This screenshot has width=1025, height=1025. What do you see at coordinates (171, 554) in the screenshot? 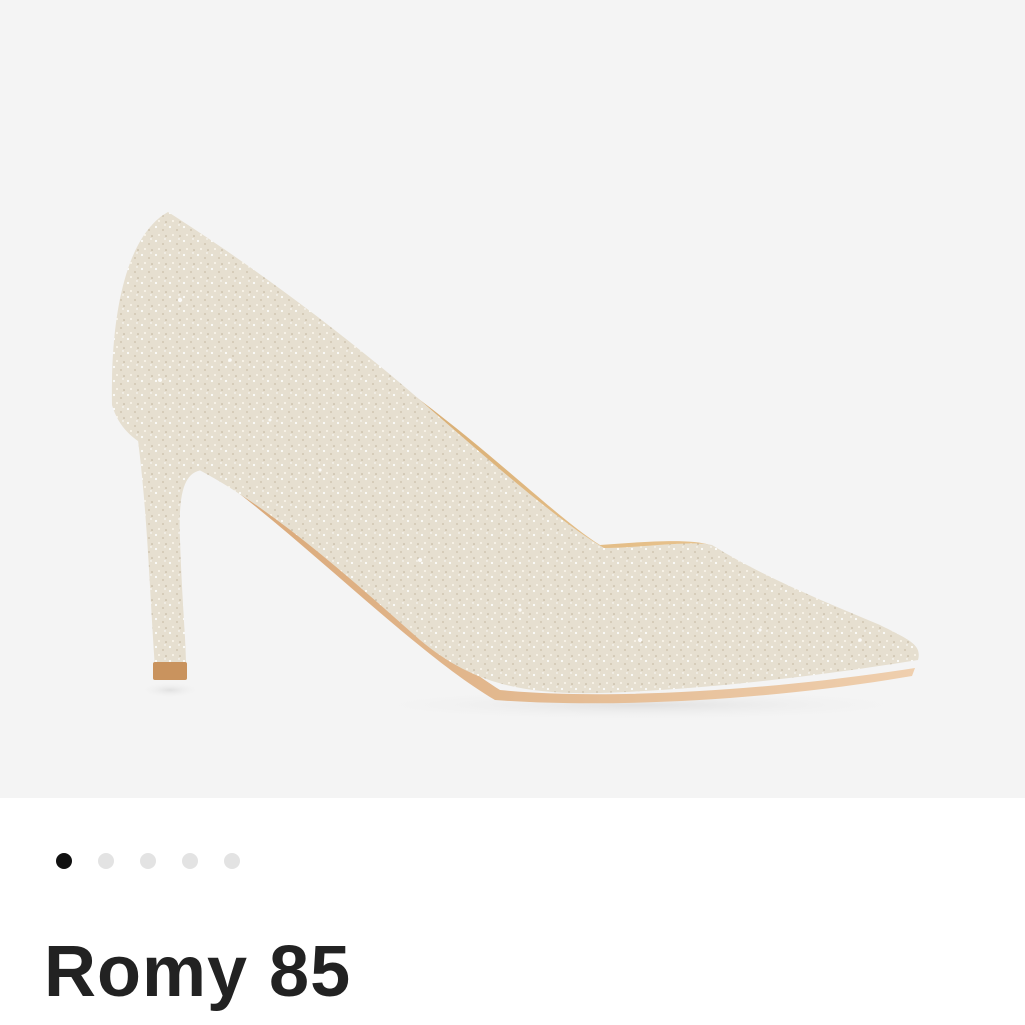
I see `shoe-heel` at bounding box center [171, 554].